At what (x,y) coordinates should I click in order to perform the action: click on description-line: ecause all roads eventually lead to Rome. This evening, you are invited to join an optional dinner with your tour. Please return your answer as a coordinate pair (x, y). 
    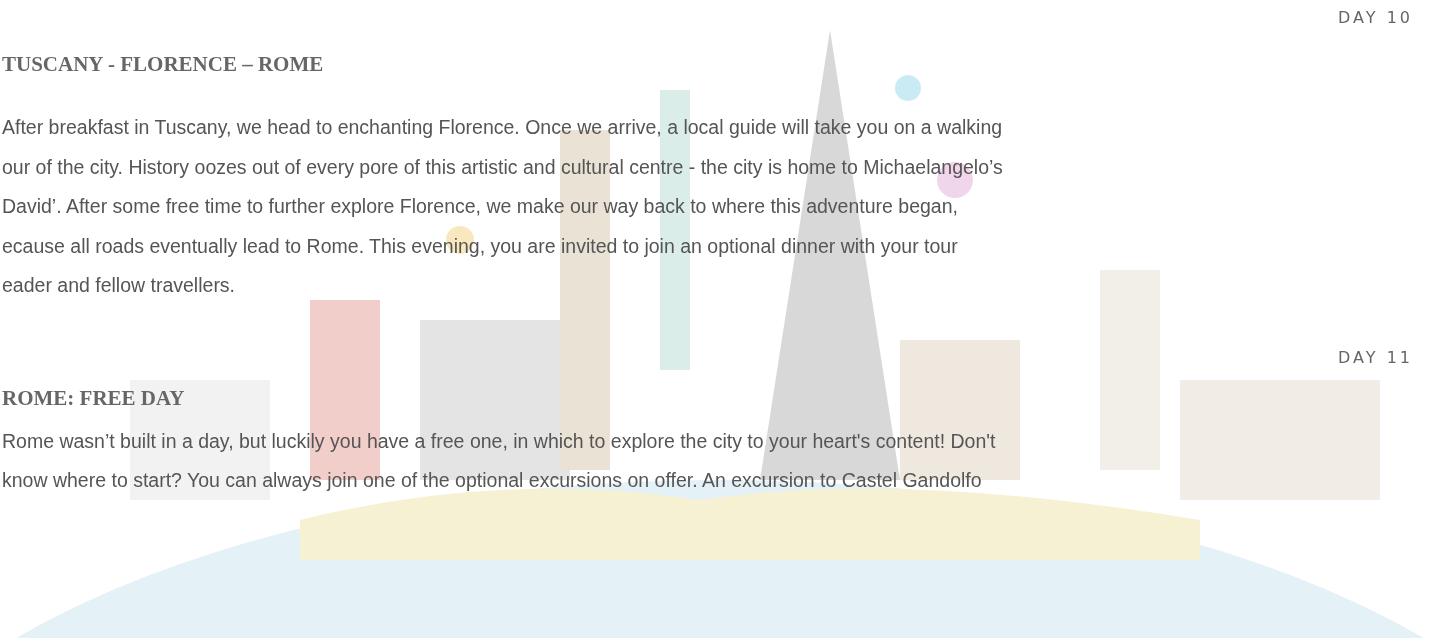
    Looking at the image, I should click on (480, 246).